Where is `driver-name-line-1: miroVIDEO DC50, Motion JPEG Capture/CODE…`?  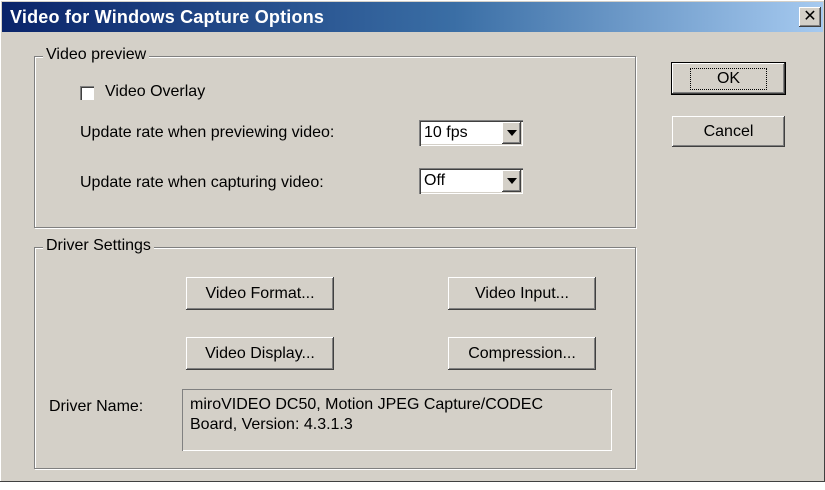 driver-name-line-1: miroVIDEO DC50, Motion JPEG Capture/CODE… is located at coordinates (366, 404).